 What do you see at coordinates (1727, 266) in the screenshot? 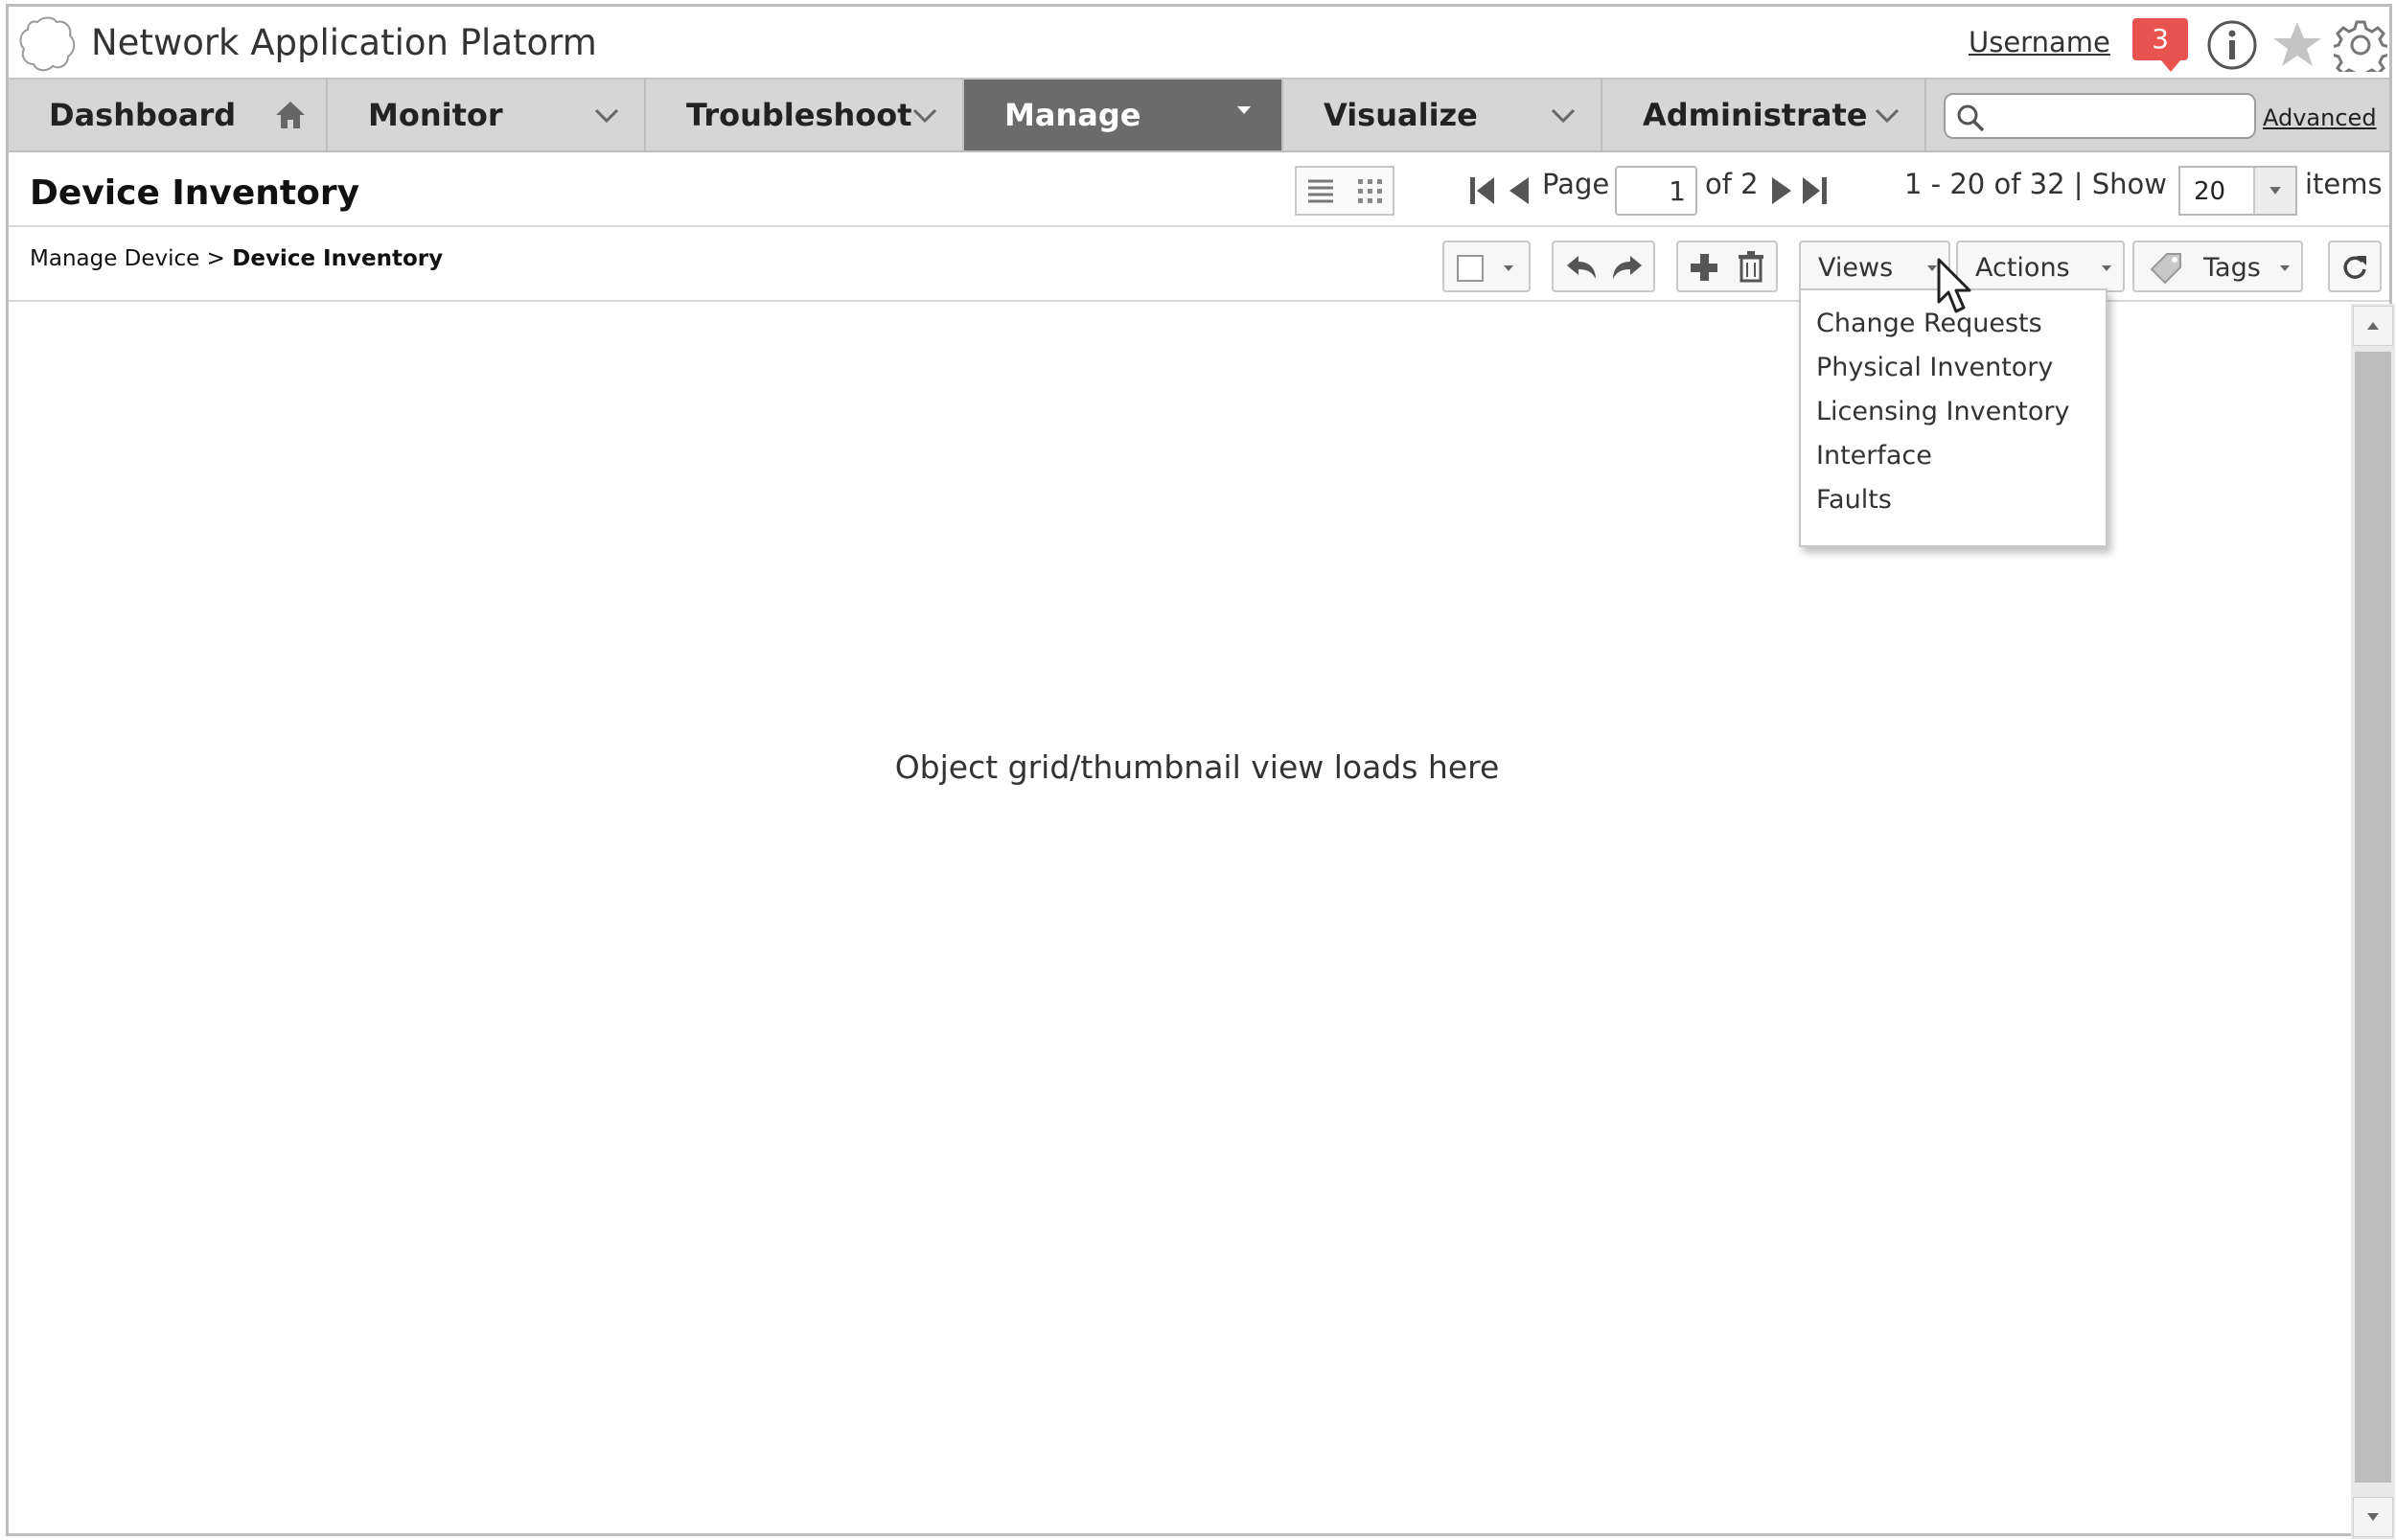
I see `add-delete-group` at bounding box center [1727, 266].